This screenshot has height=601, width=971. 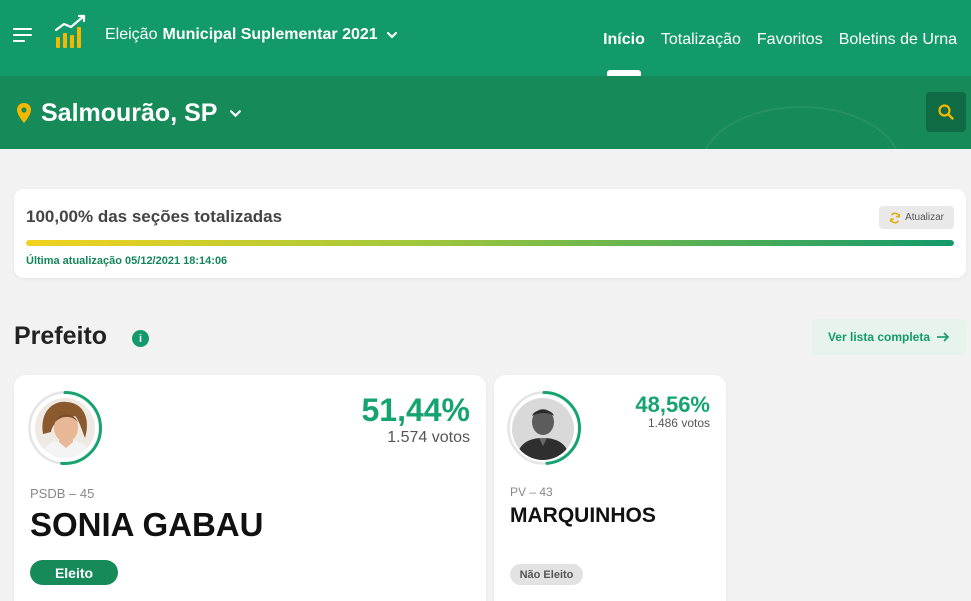 What do you see at coordinates (62, 493) in the screenshot?
I see `party-number: PSDB – 45` at bounding box center [62, 493].